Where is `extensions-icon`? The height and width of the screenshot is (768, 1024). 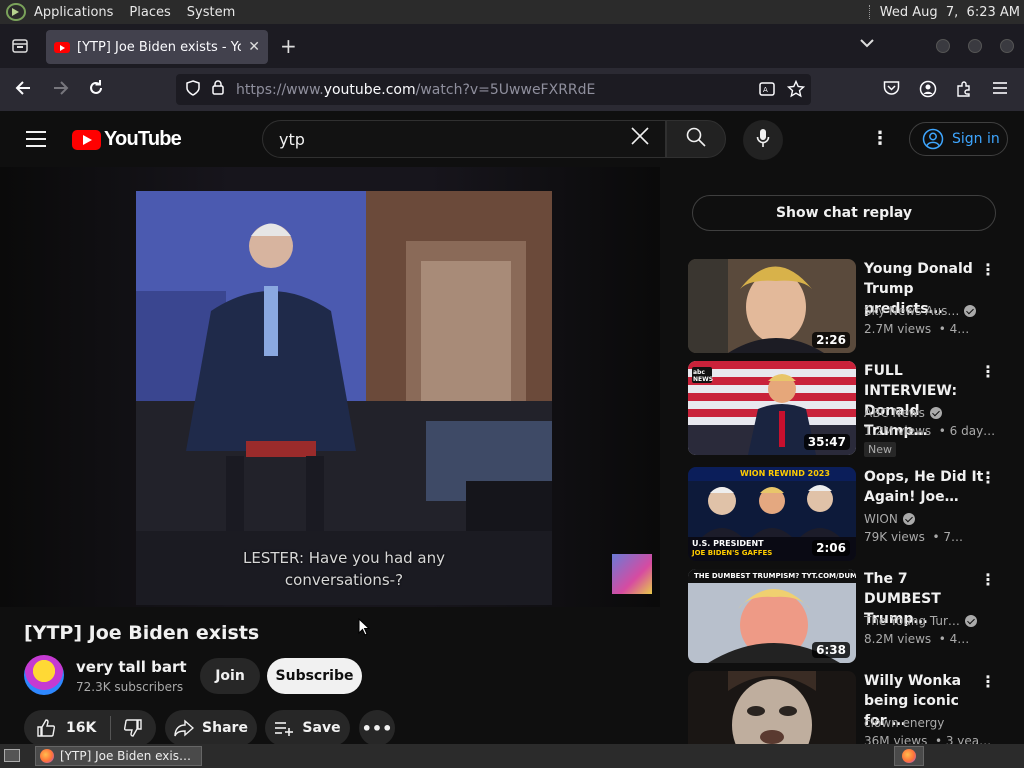 extensions-icon is located at coordinates (964, 91).